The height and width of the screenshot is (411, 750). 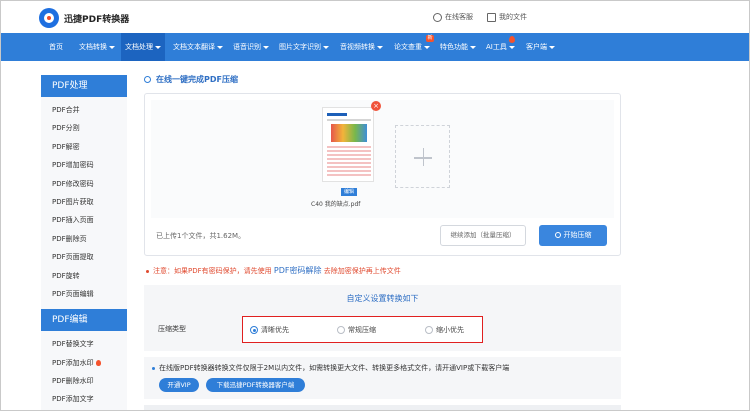 What do you see at coordinates (408, 47) in the screenshot?
I see `nav-label: 论文查重` at bounding box center [408, 47].